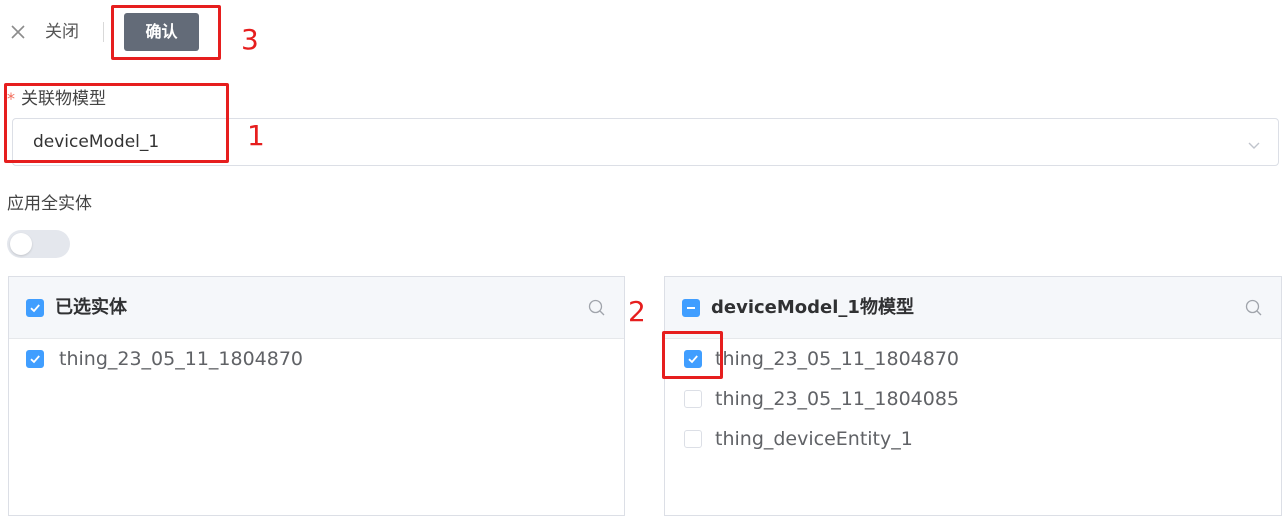 This screenshot has height=516, width=1284. What do you see at coordinates (973, 308) in the screenshot?
I see `panel-header: deviceModel_1物模型` at bounding box center [973, 308].